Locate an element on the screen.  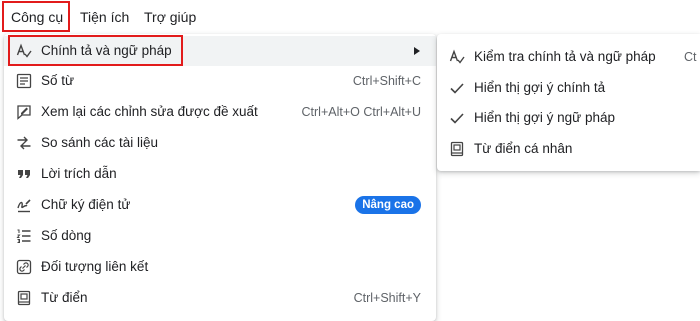
submenu-item-personal-dictionary: Từ điển cá nhân is located at coordinates (568, 149).